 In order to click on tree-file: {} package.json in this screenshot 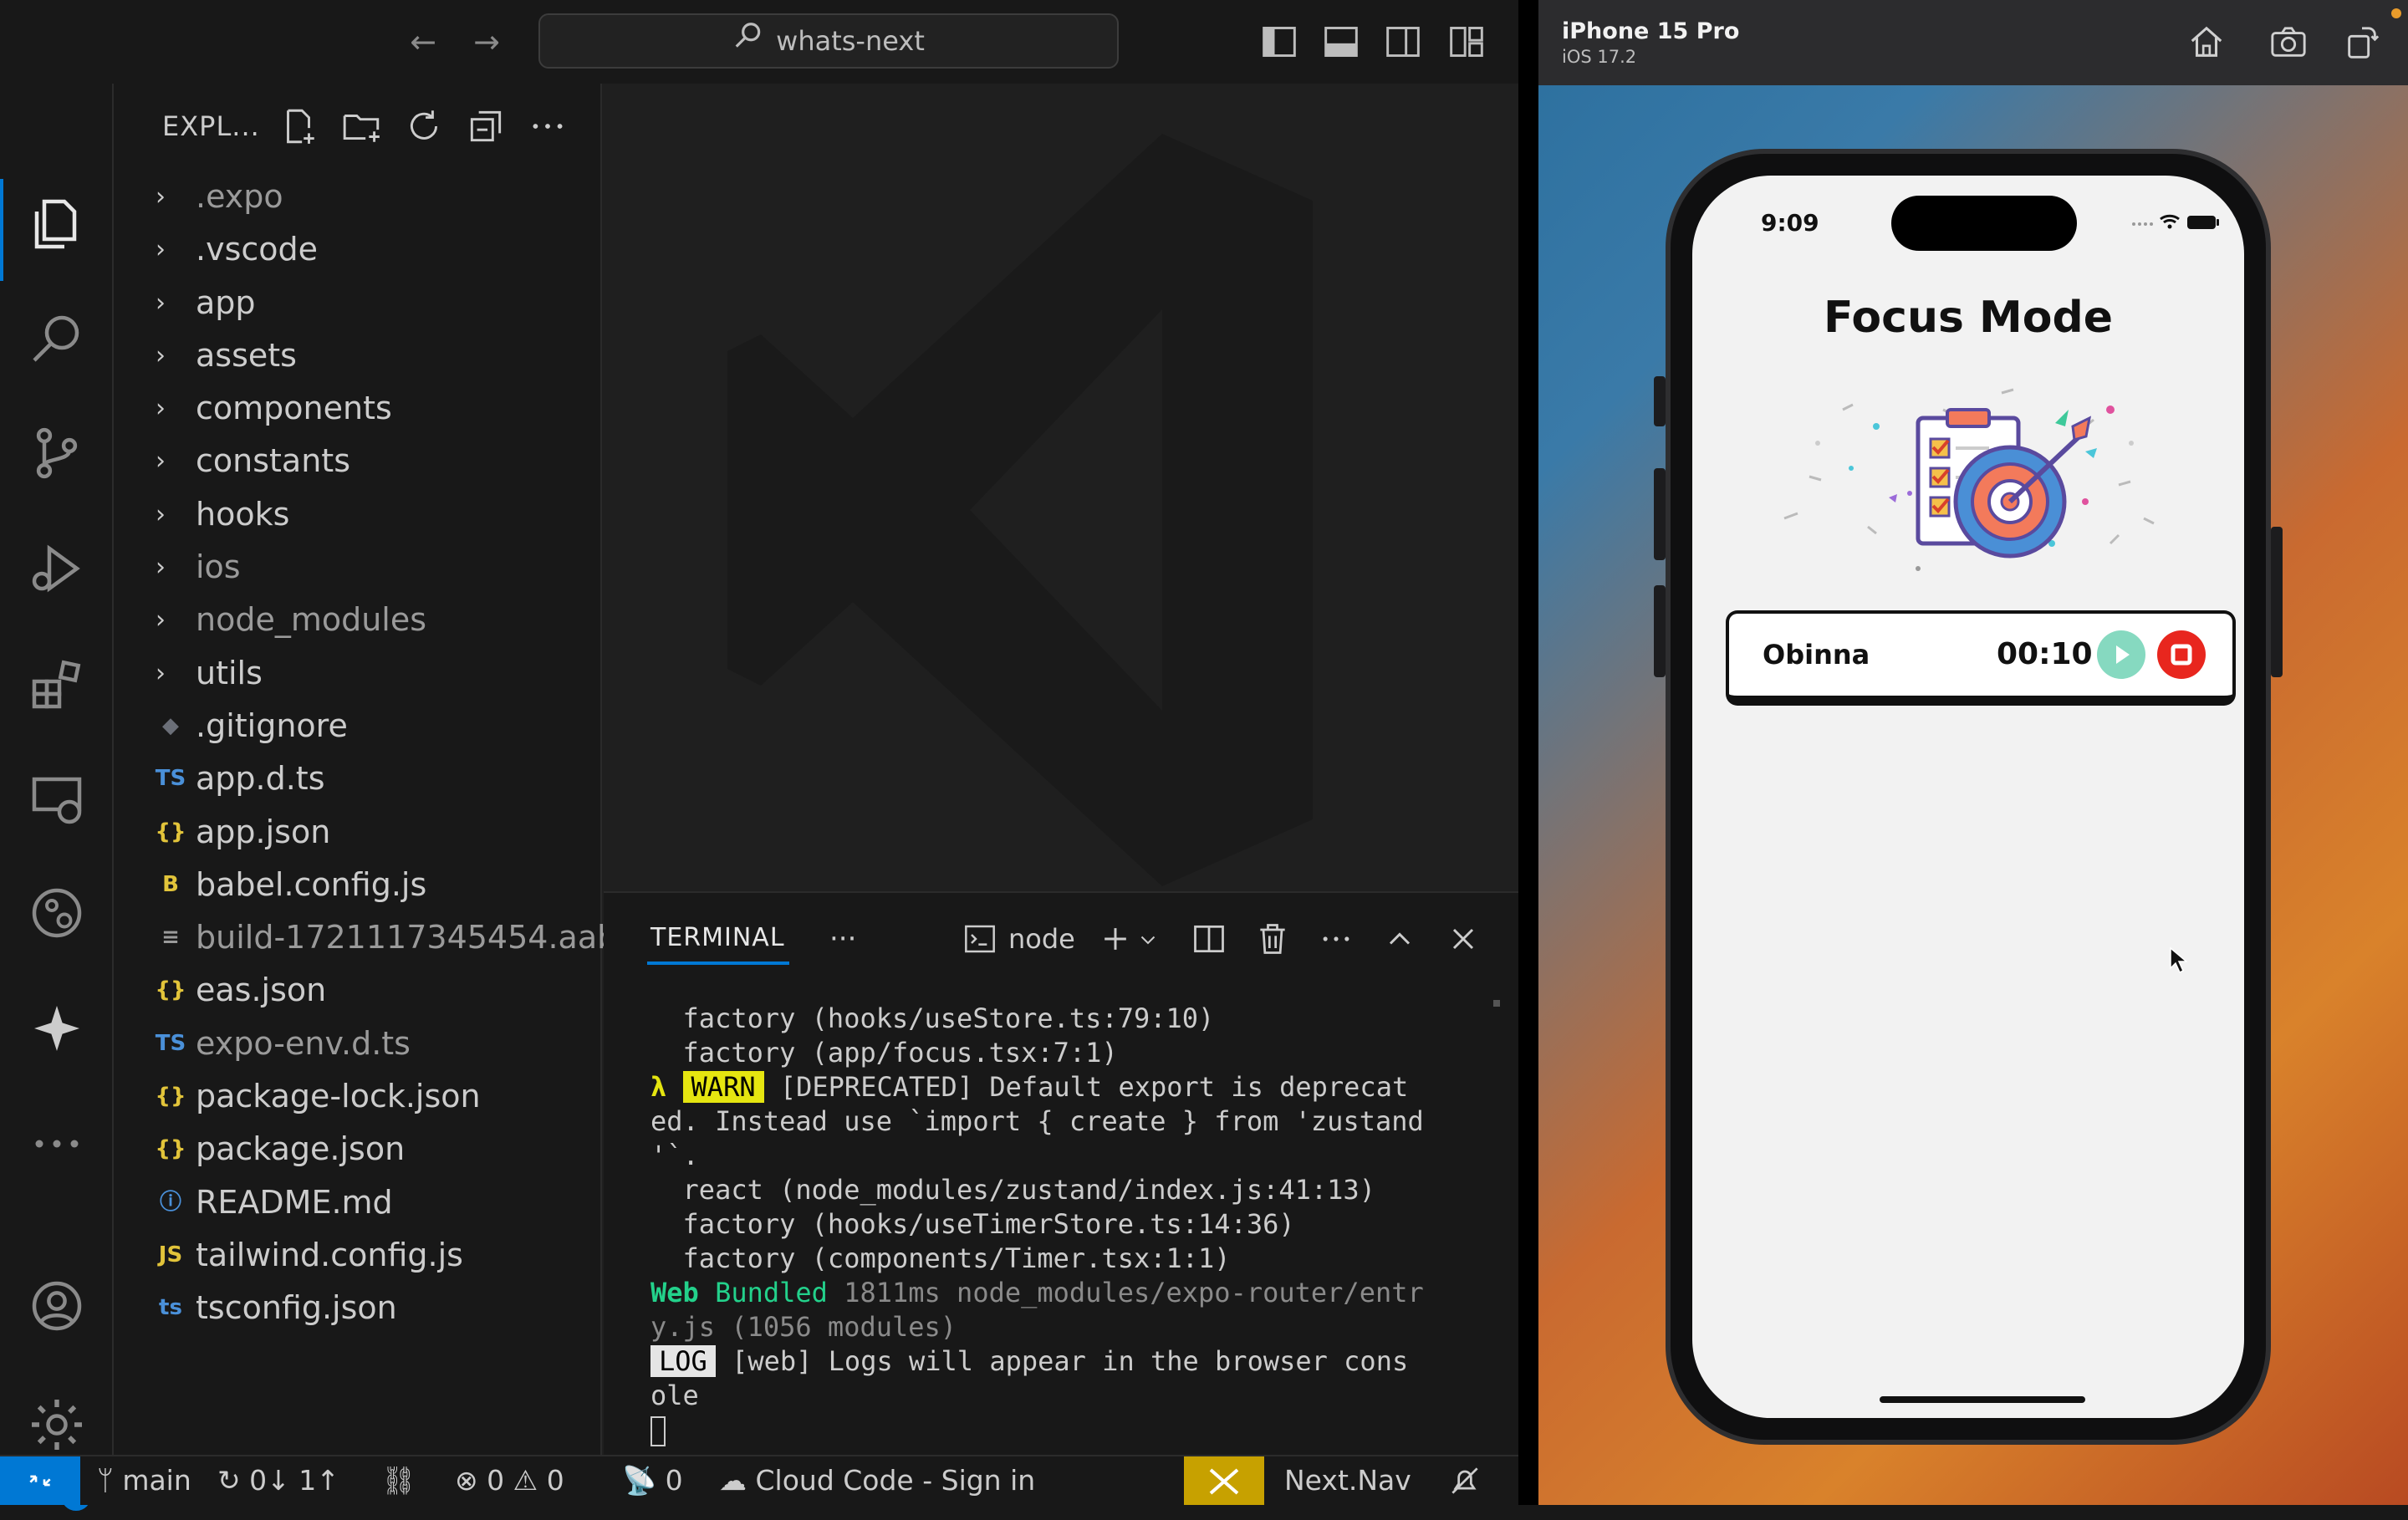, I will do `click(358, 1150)`.